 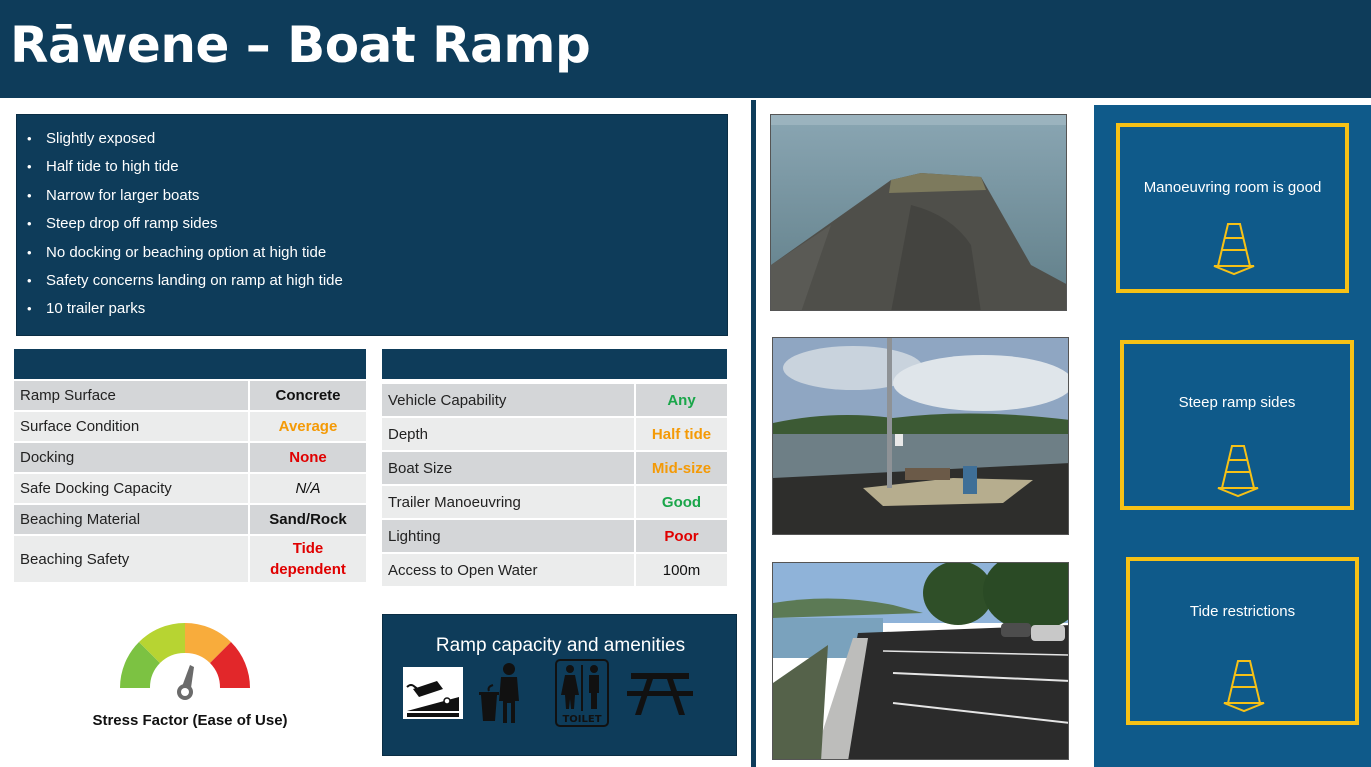 I want to click on table-label: Access to Open Water, so click(x=508, y=570).